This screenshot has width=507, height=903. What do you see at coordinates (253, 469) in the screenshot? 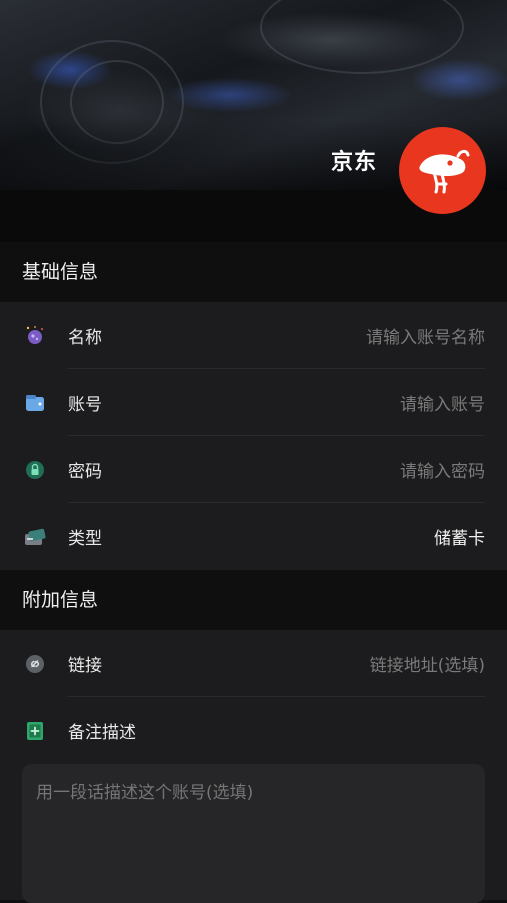
I see `password-row: 密码 请输入密码` at bounding box center [253, 469].